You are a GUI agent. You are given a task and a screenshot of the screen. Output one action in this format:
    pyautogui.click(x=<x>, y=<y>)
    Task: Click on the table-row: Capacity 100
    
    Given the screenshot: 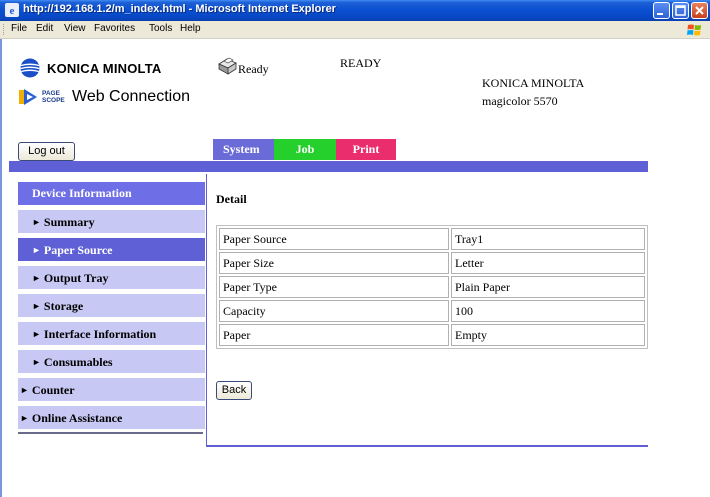 What is the action you would take?
    pyautogui.click(x=432, y=311)
    